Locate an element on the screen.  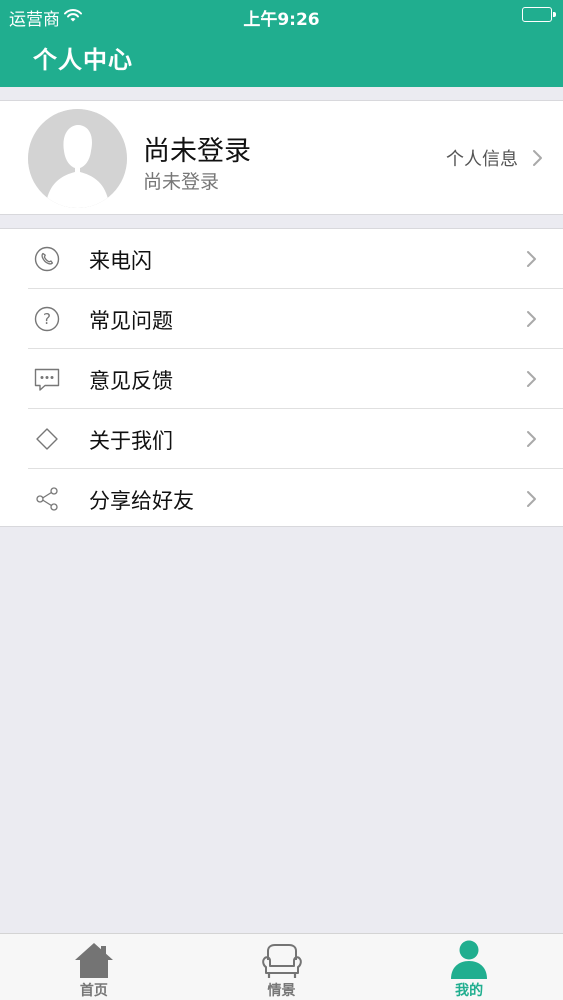
profile-info-link: 个人信息 is located at coordinates (494, 158).